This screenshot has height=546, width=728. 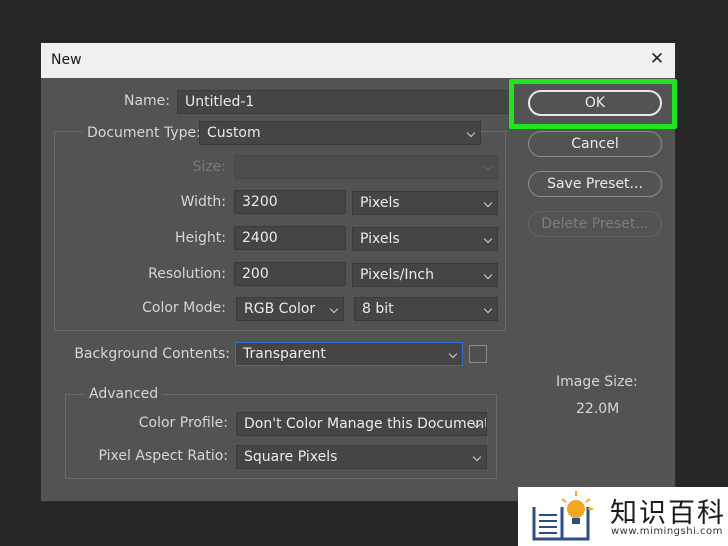 I want to click on document-type-value: Custom, so click(x=234, y=133).